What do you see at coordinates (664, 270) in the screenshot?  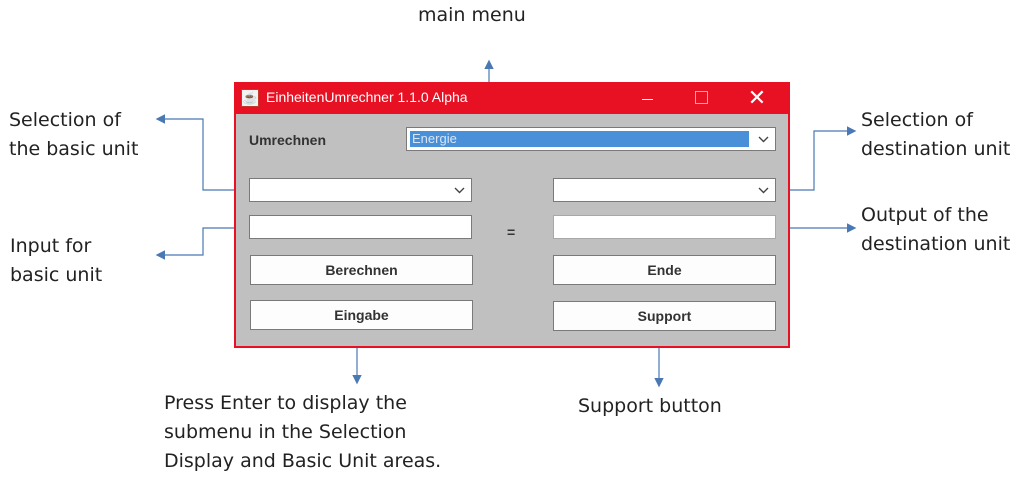 I see `ende-button: Ende` at bounding box center [664, 270].